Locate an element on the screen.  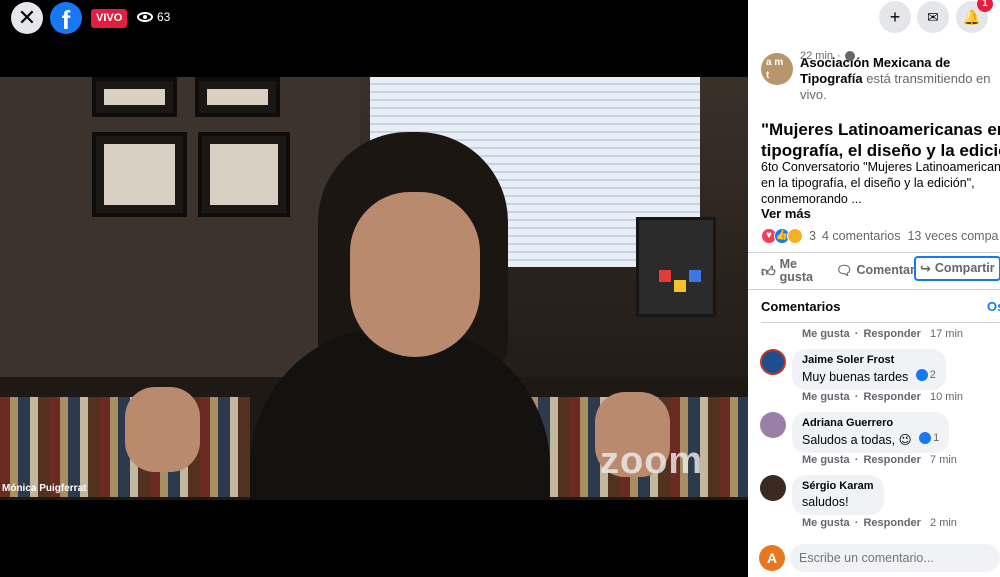
comment-icon: 🗨 is located at coordinates (844, 270).